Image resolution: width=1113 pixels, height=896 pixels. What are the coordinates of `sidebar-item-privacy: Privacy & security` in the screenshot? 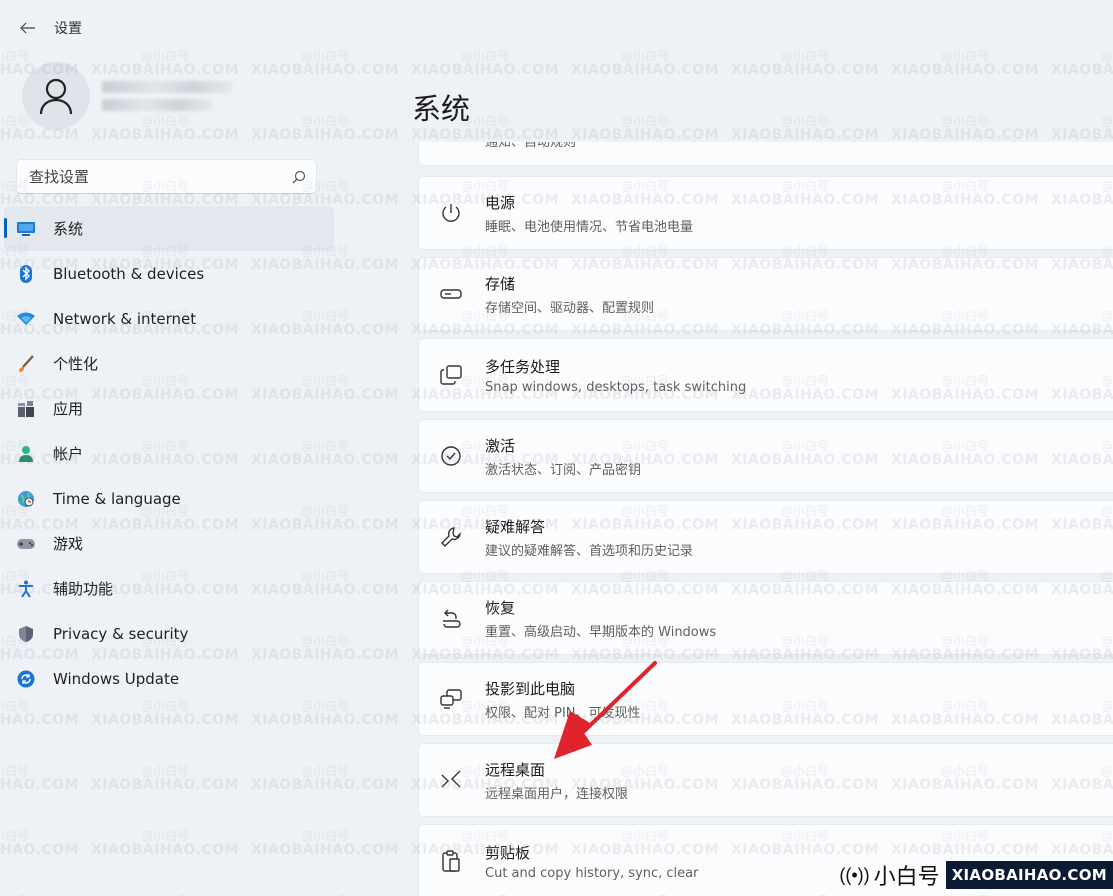 It's located at (169, 633).